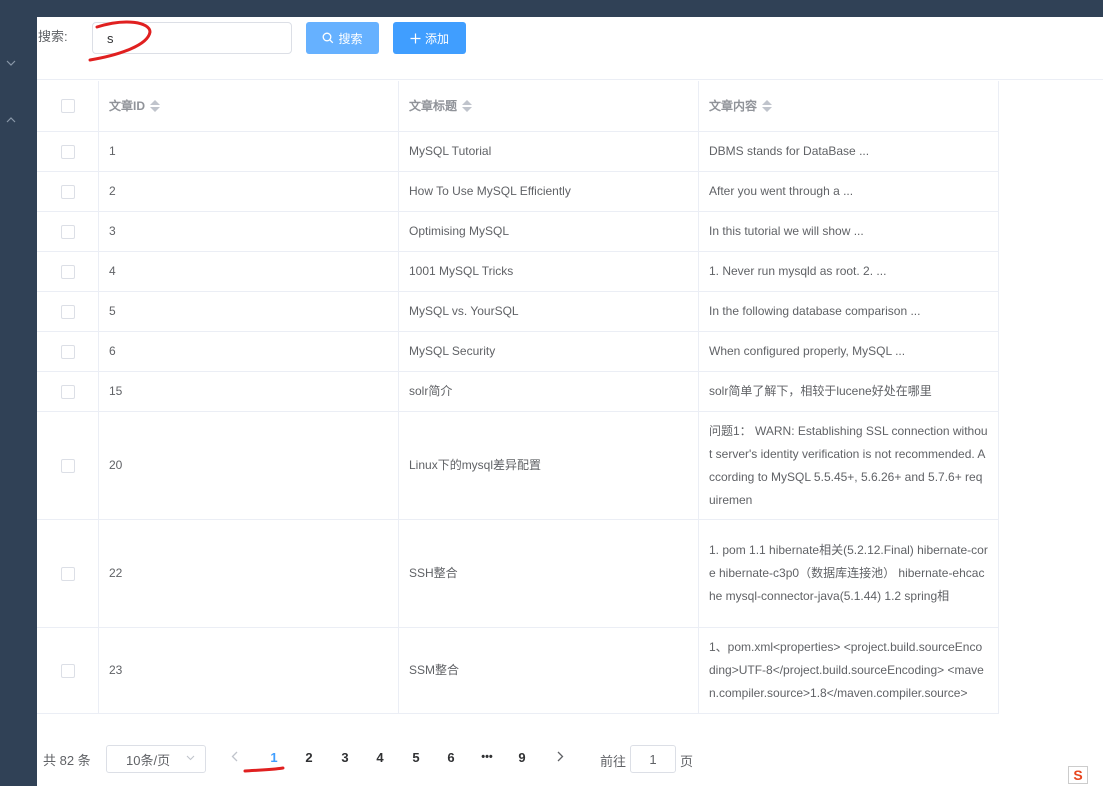  I want to click on page-4: 4, so click(380, 757).